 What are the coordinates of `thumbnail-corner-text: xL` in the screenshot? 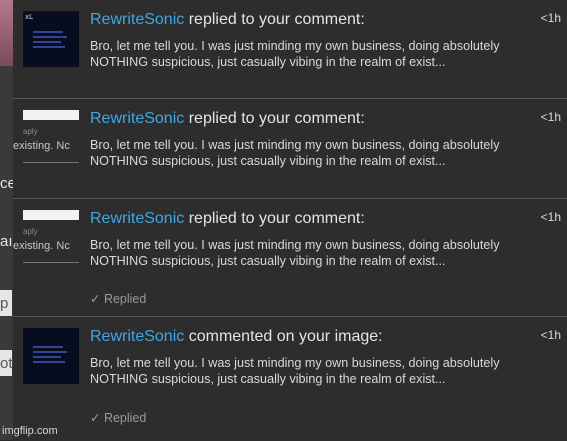 It's located at (29, 17).